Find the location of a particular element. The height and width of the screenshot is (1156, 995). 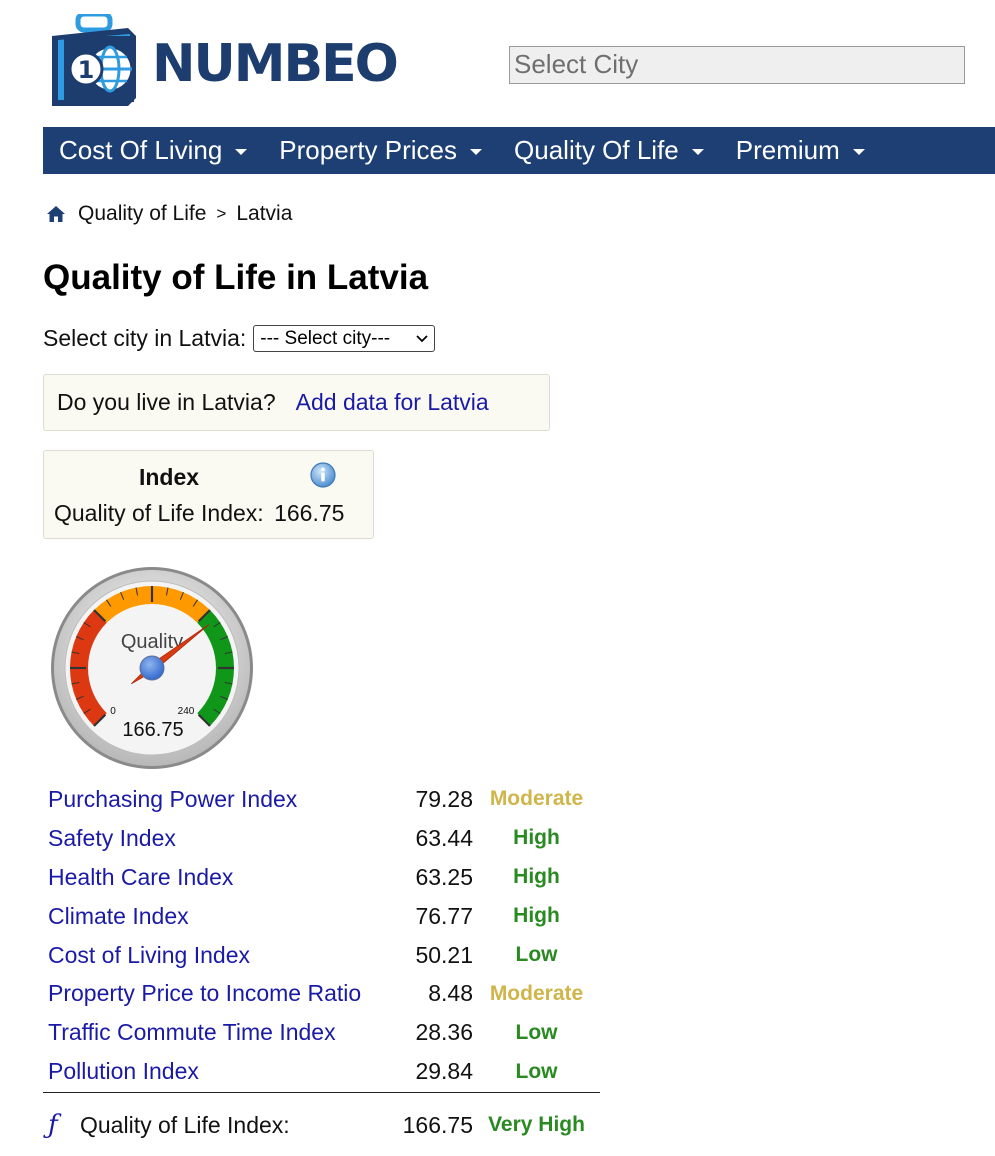

index-value: 63.44 is located at coordinates (444, 837).